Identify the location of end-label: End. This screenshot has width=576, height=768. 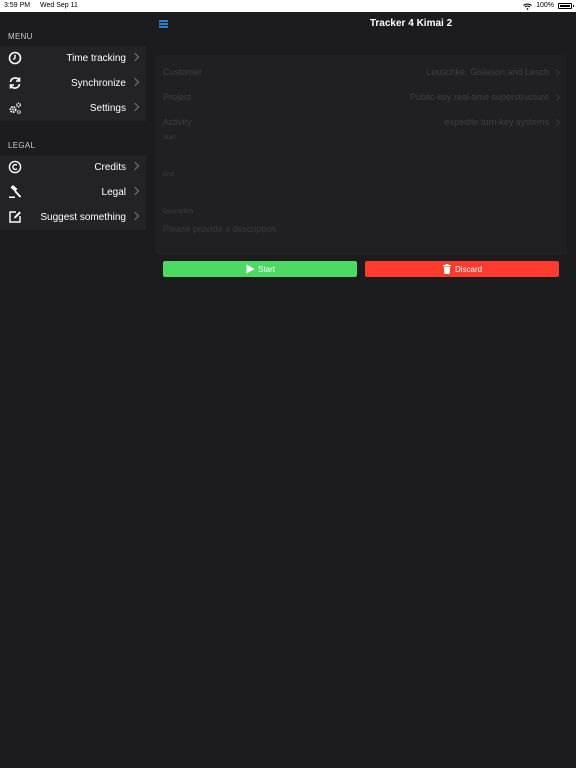
(168, 175).